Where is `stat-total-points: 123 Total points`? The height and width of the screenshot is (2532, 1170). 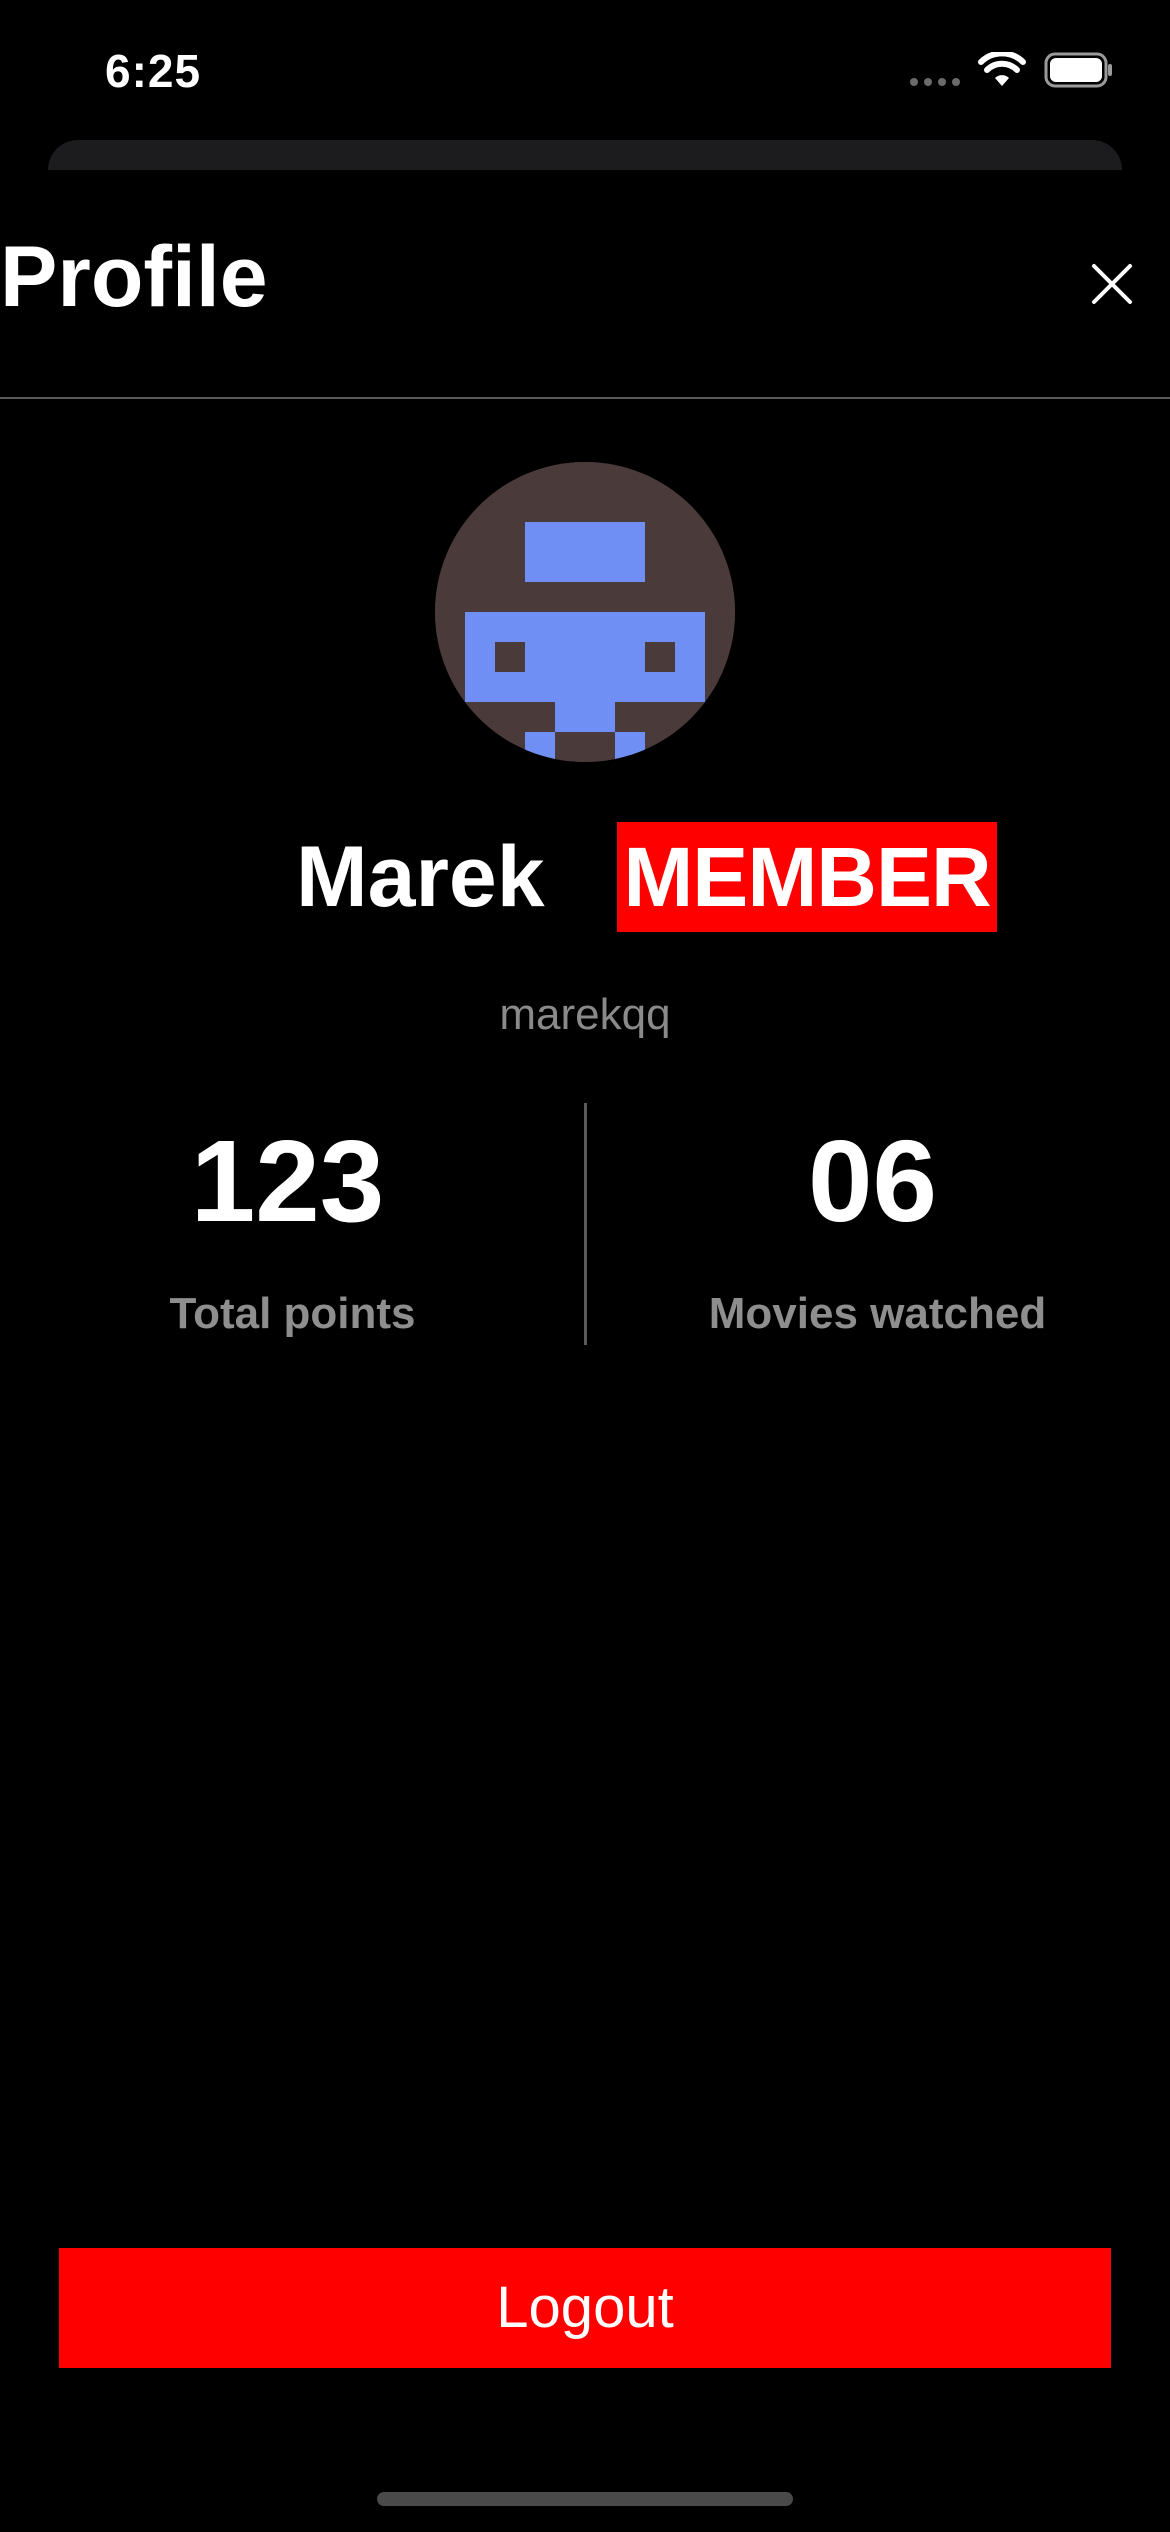
stat-total-points: 123 Total points is located at coordinates (292, 1221).